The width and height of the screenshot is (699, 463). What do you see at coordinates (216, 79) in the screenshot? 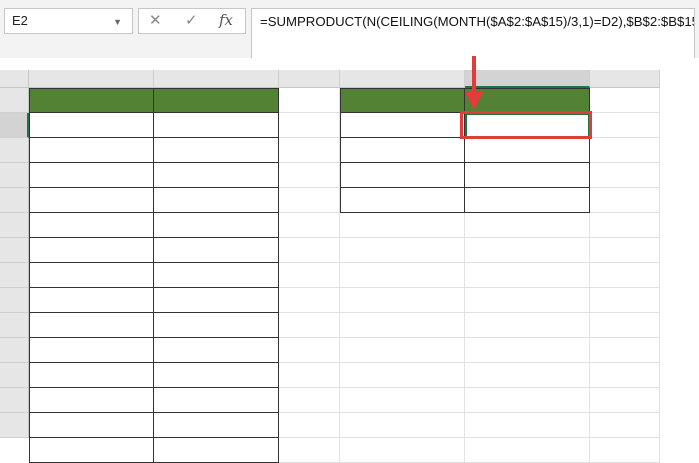
I see `column-header-b` at bounding box center [216, 79].